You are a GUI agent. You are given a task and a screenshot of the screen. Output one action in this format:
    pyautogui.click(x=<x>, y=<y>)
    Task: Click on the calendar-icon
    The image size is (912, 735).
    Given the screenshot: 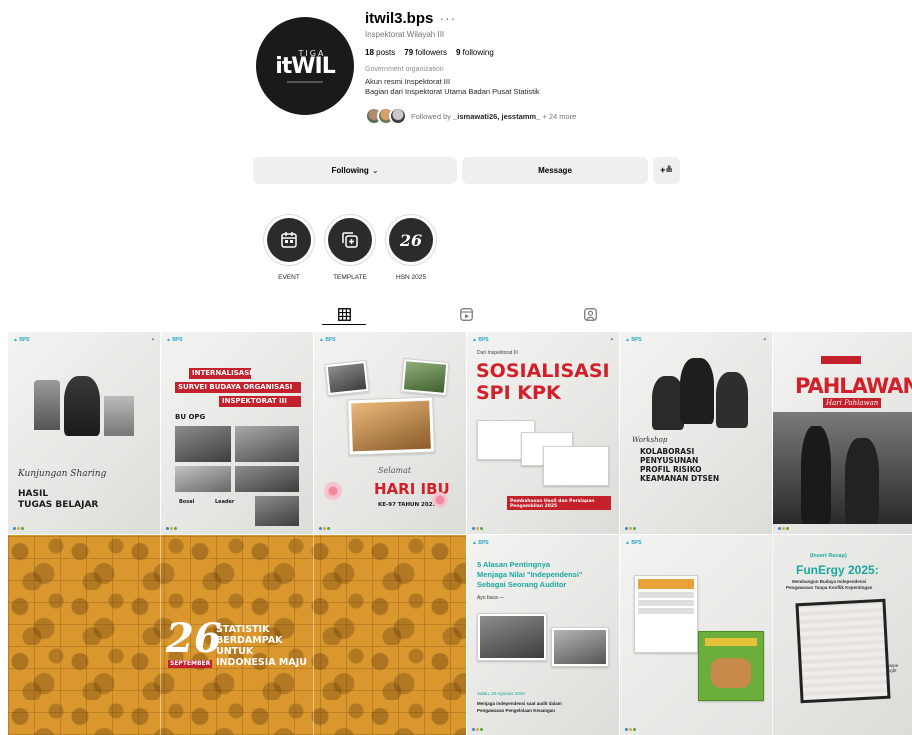 What is the action you would take?
    pyautogui.click(x=289, y=240)
    